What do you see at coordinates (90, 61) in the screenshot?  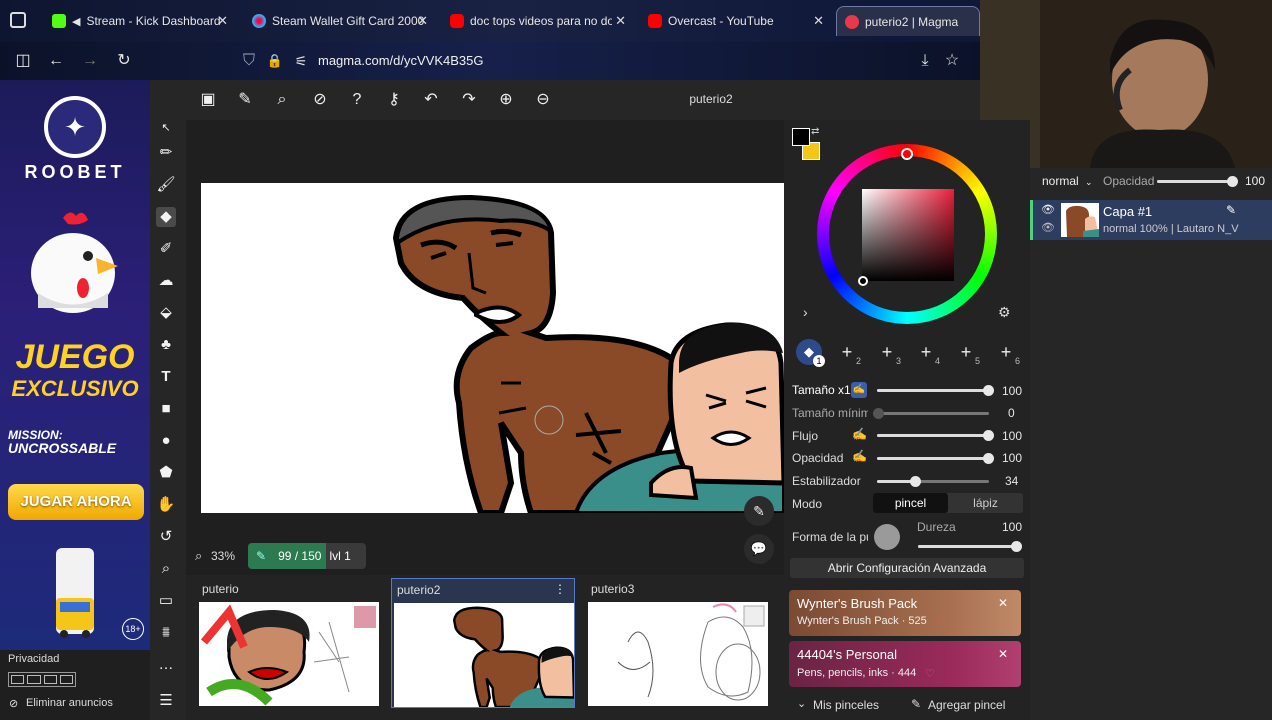 I see `forward-icon: →` at bounding box center [90, 61].